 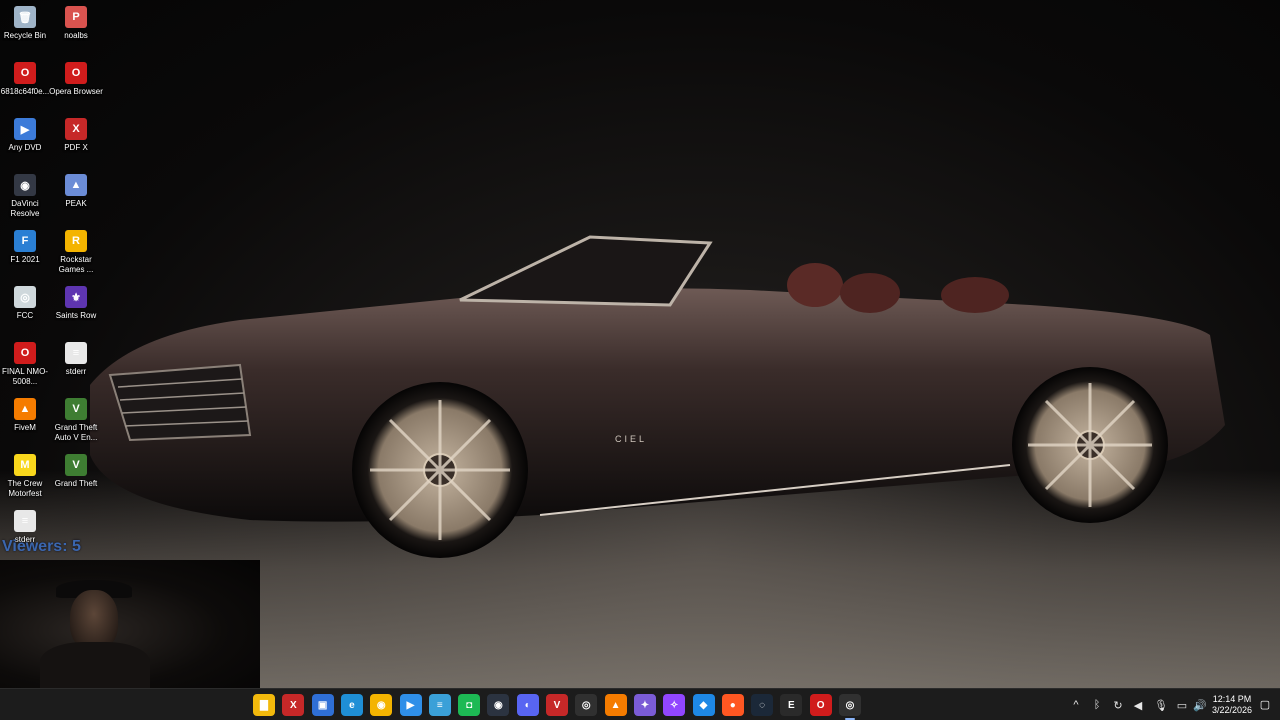 I want to click on refresh-app-icon: ↻, so click(x=1118, y=705).